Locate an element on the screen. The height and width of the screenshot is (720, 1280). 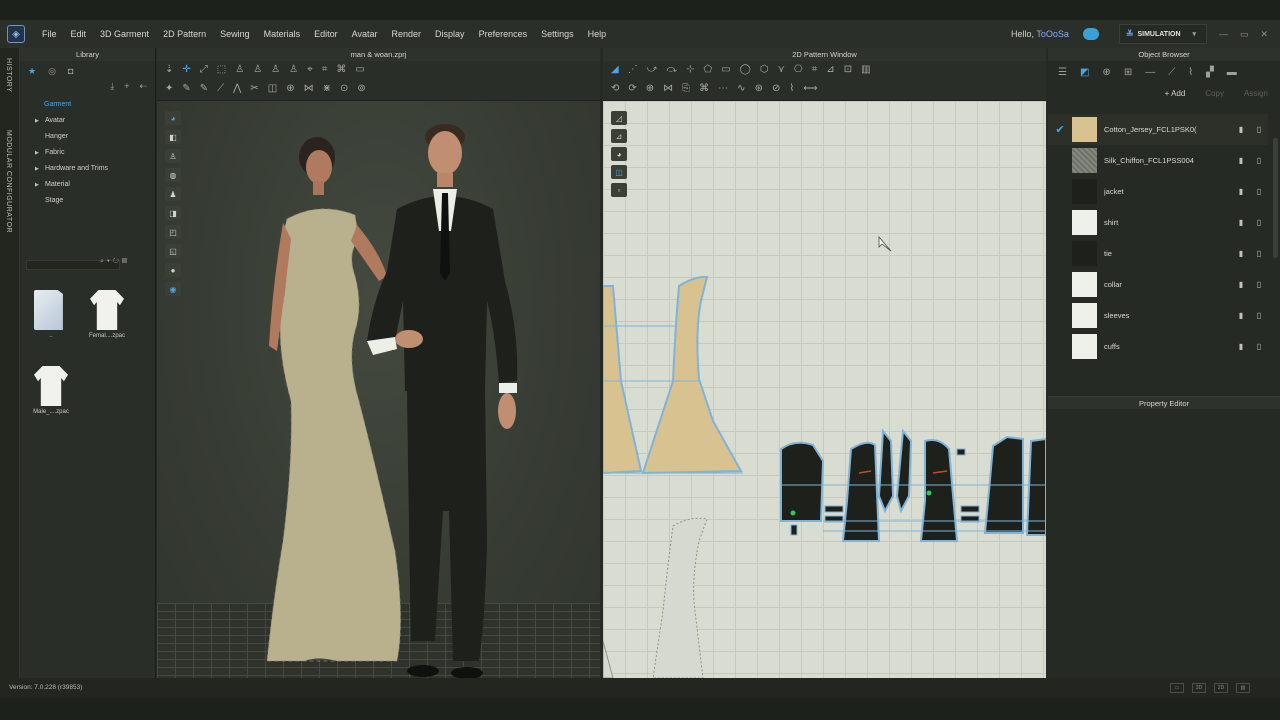
tree-item-garment: Garment is located at coordinates (87, 105).